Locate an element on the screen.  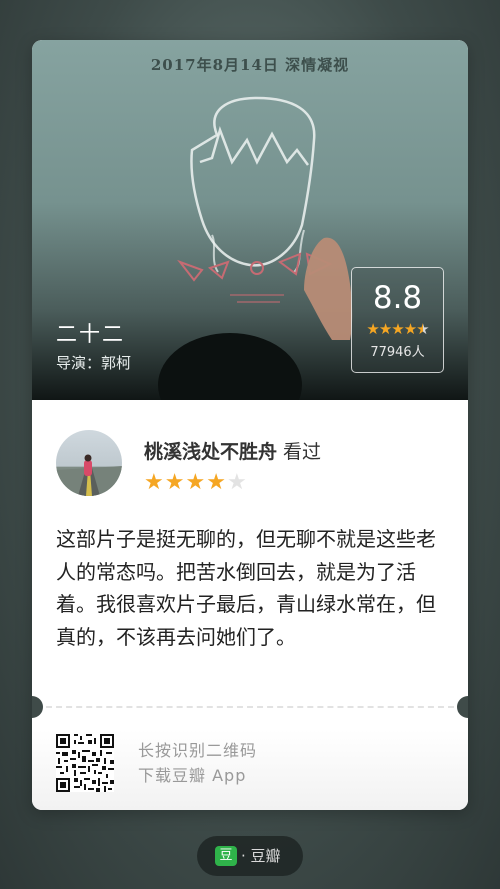
avatar-image is located at coordinates (89, 475).